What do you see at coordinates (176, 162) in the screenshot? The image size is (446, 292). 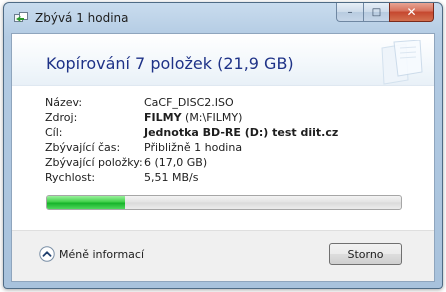 I see `items-remaining-value: 6 (17,0 GB)` at bounding box center [176, 162].